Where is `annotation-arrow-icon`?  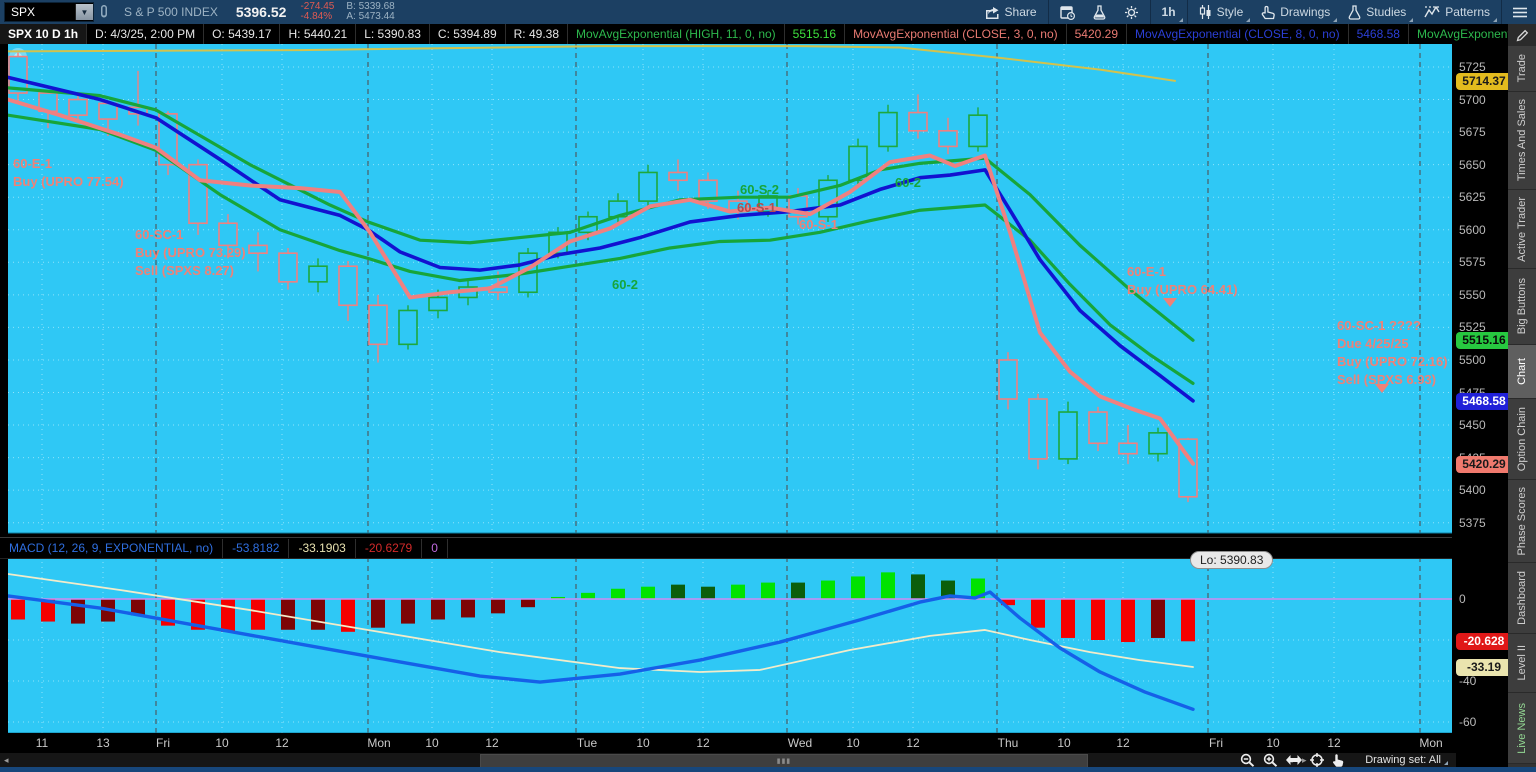
annotation-arrow-icon is located at coordinates (1170, 302).